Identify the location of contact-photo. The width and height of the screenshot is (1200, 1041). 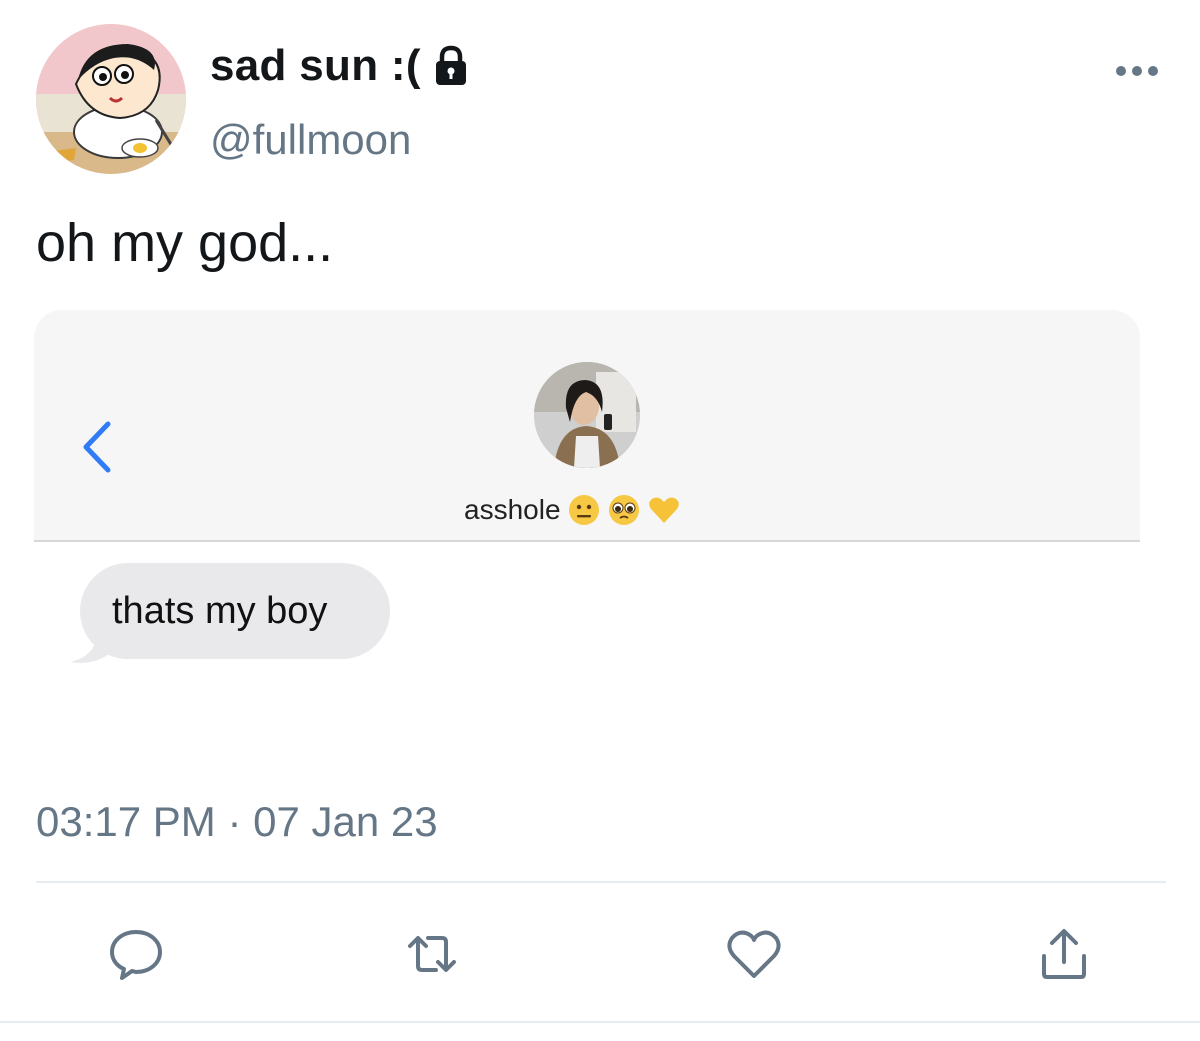
(587, 415).